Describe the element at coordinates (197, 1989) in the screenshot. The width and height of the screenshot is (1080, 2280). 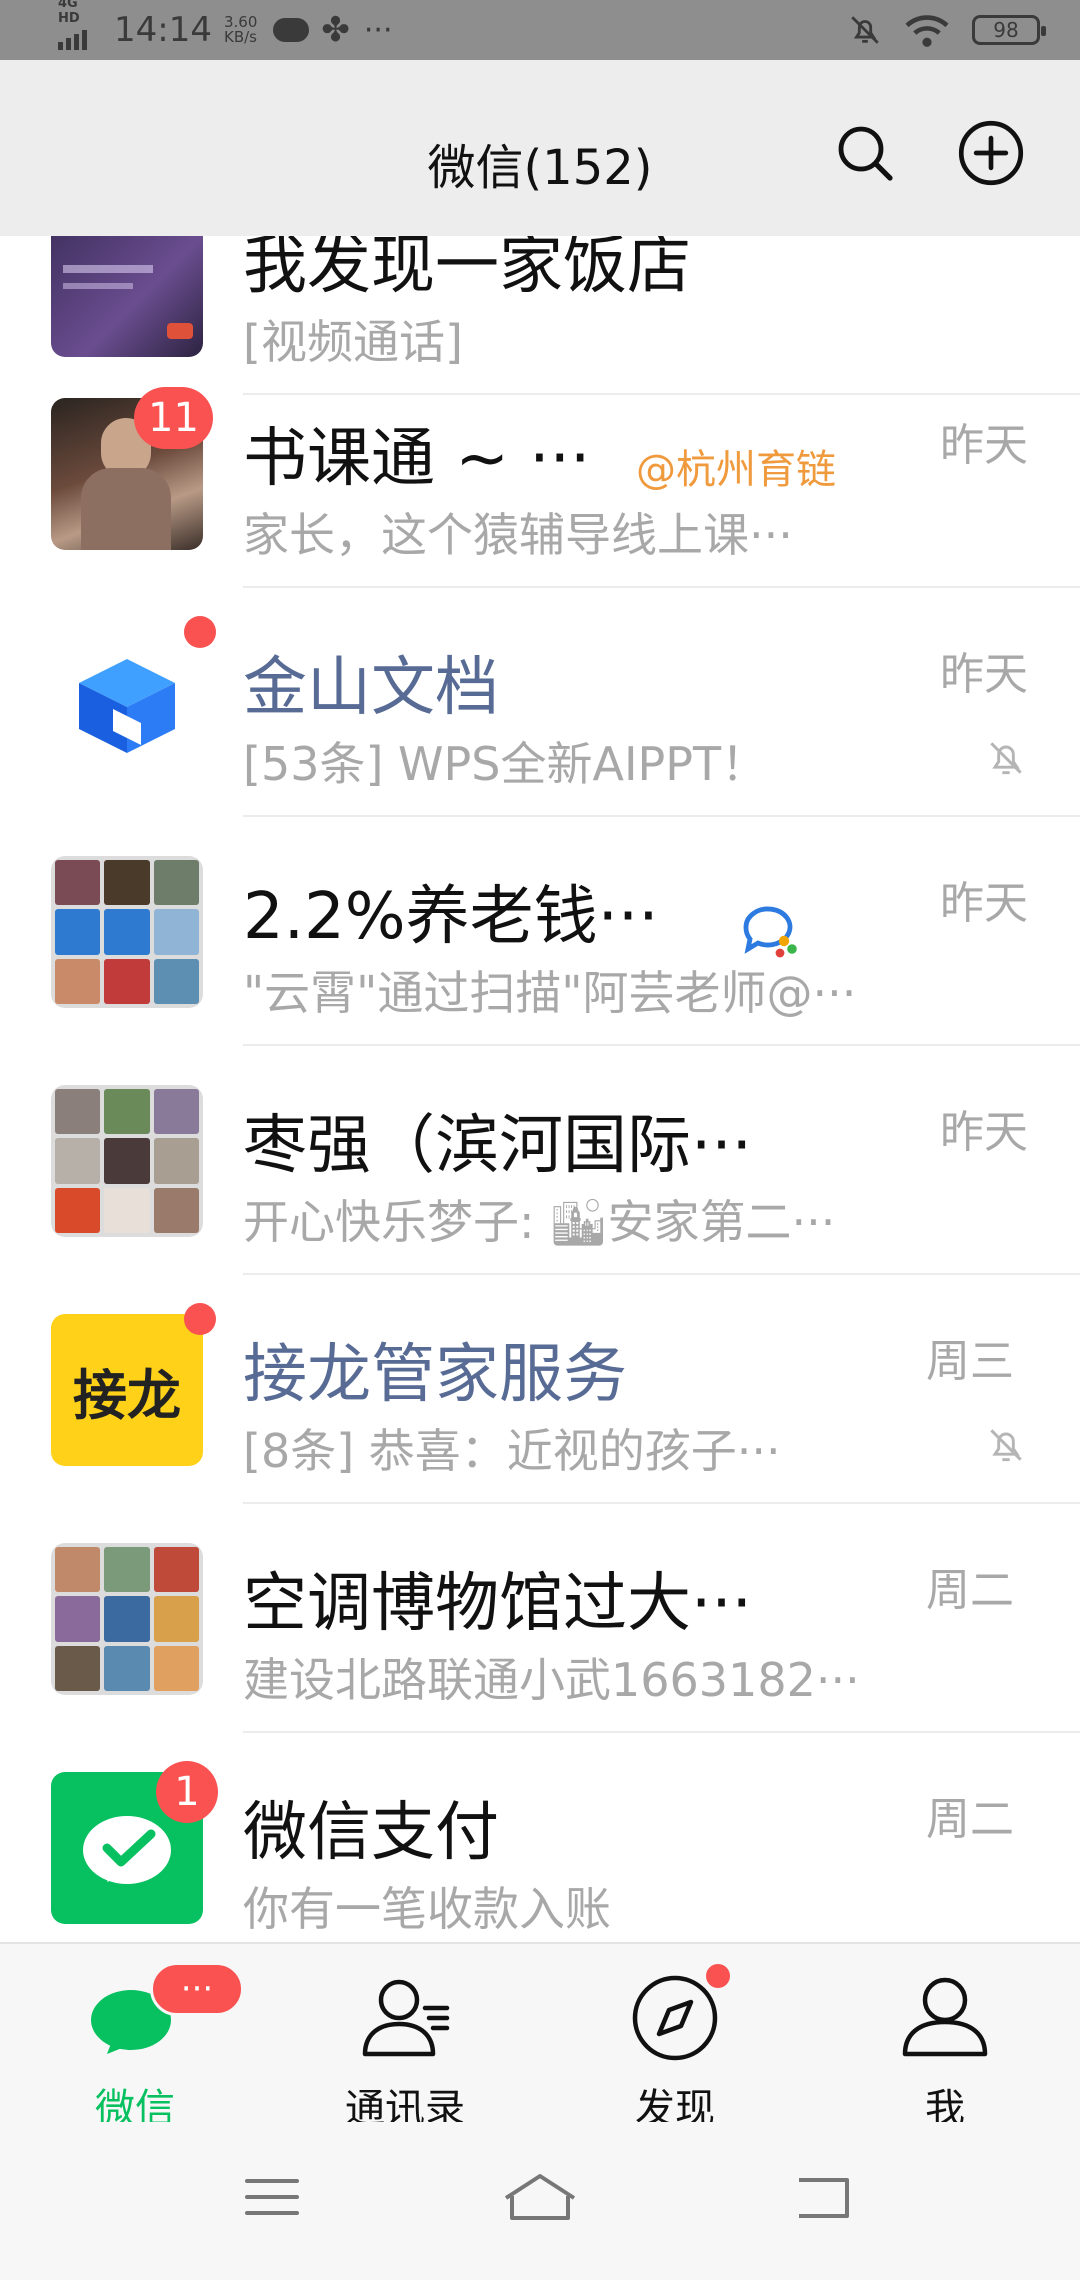
I see `tab-badge: ···` at that location.